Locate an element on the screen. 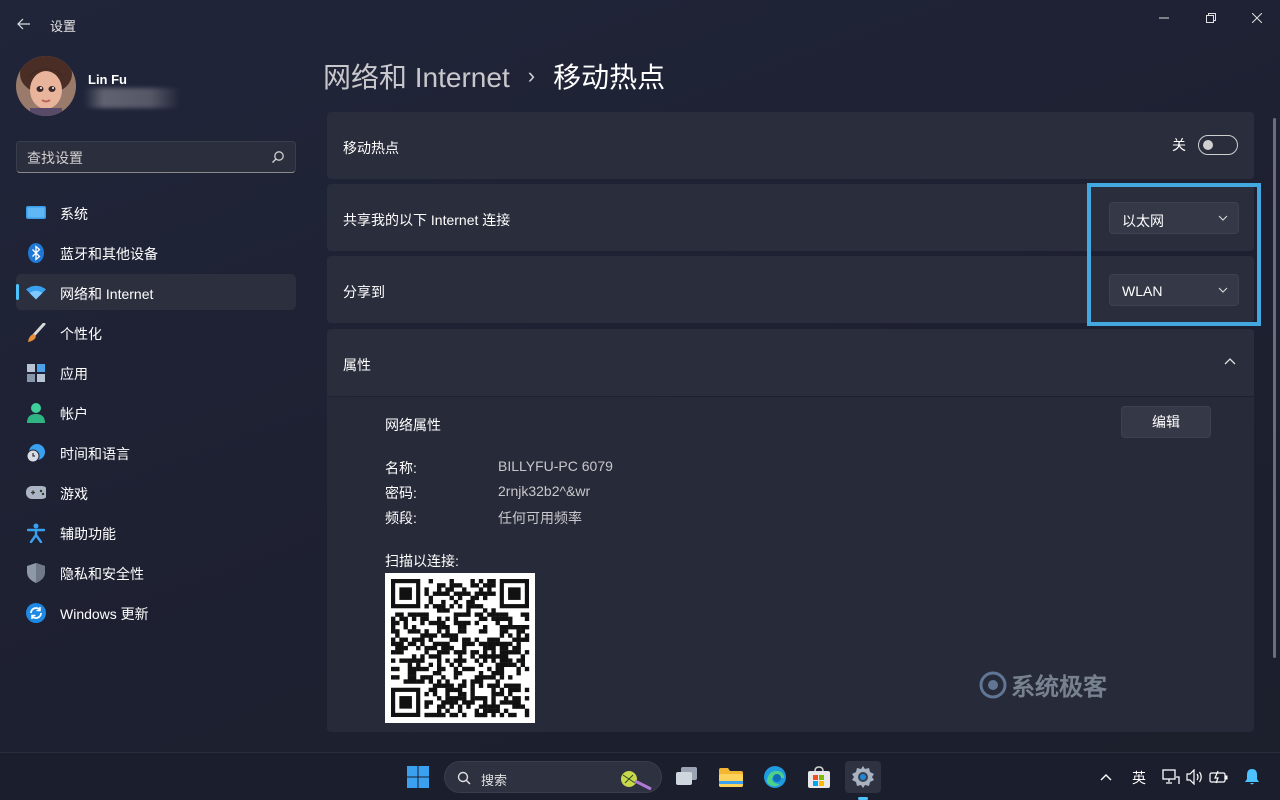 Image resolution: width=1280 pixels, height=800 pixels. sidebar-item-label: Windows 更新 is located at coordinates (104, 614).